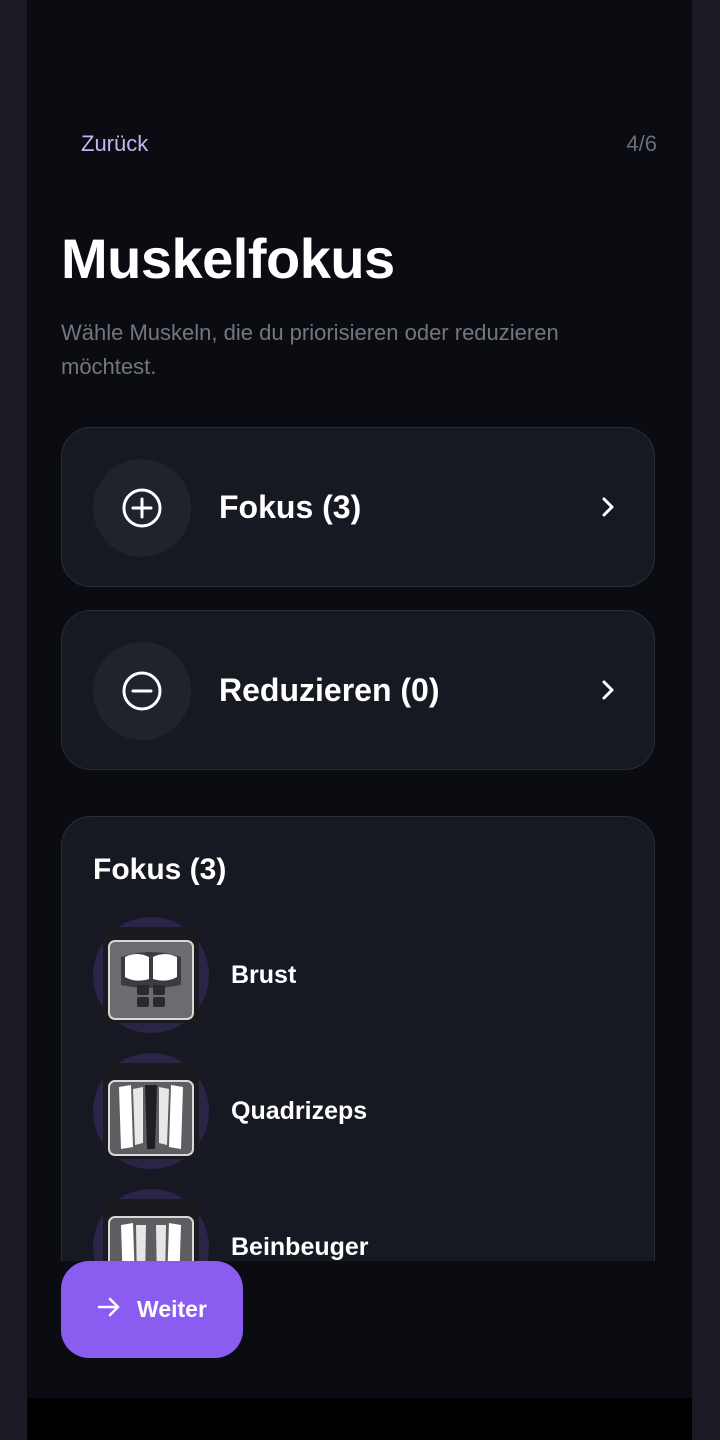  I want to click on focus-option-card: Fokus (3), so click(358, 507).